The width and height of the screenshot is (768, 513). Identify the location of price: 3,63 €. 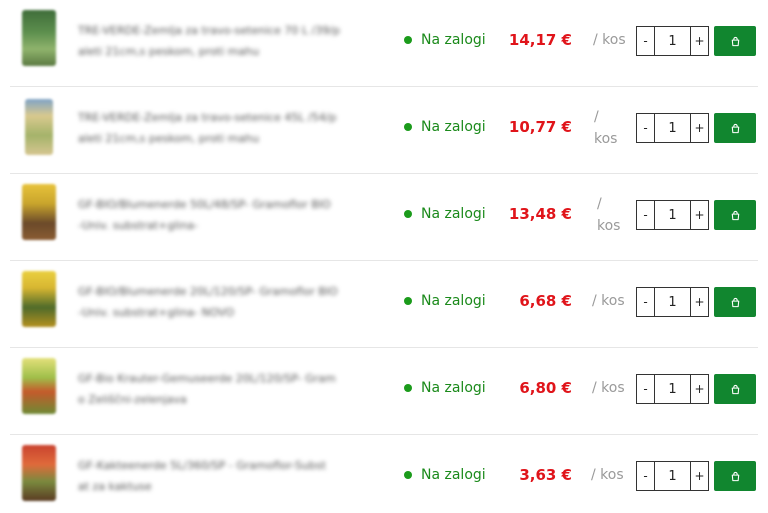
(545, 475).